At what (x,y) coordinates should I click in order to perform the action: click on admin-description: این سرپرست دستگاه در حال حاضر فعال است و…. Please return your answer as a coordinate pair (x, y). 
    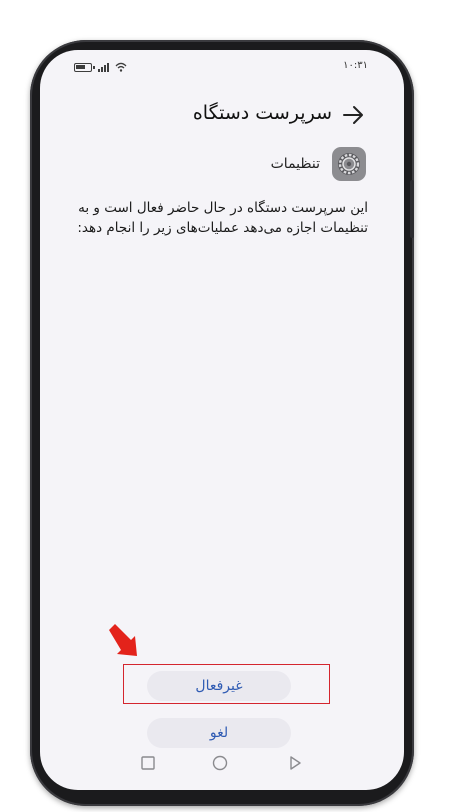
    Looking at the image, I should click on (222, 218).